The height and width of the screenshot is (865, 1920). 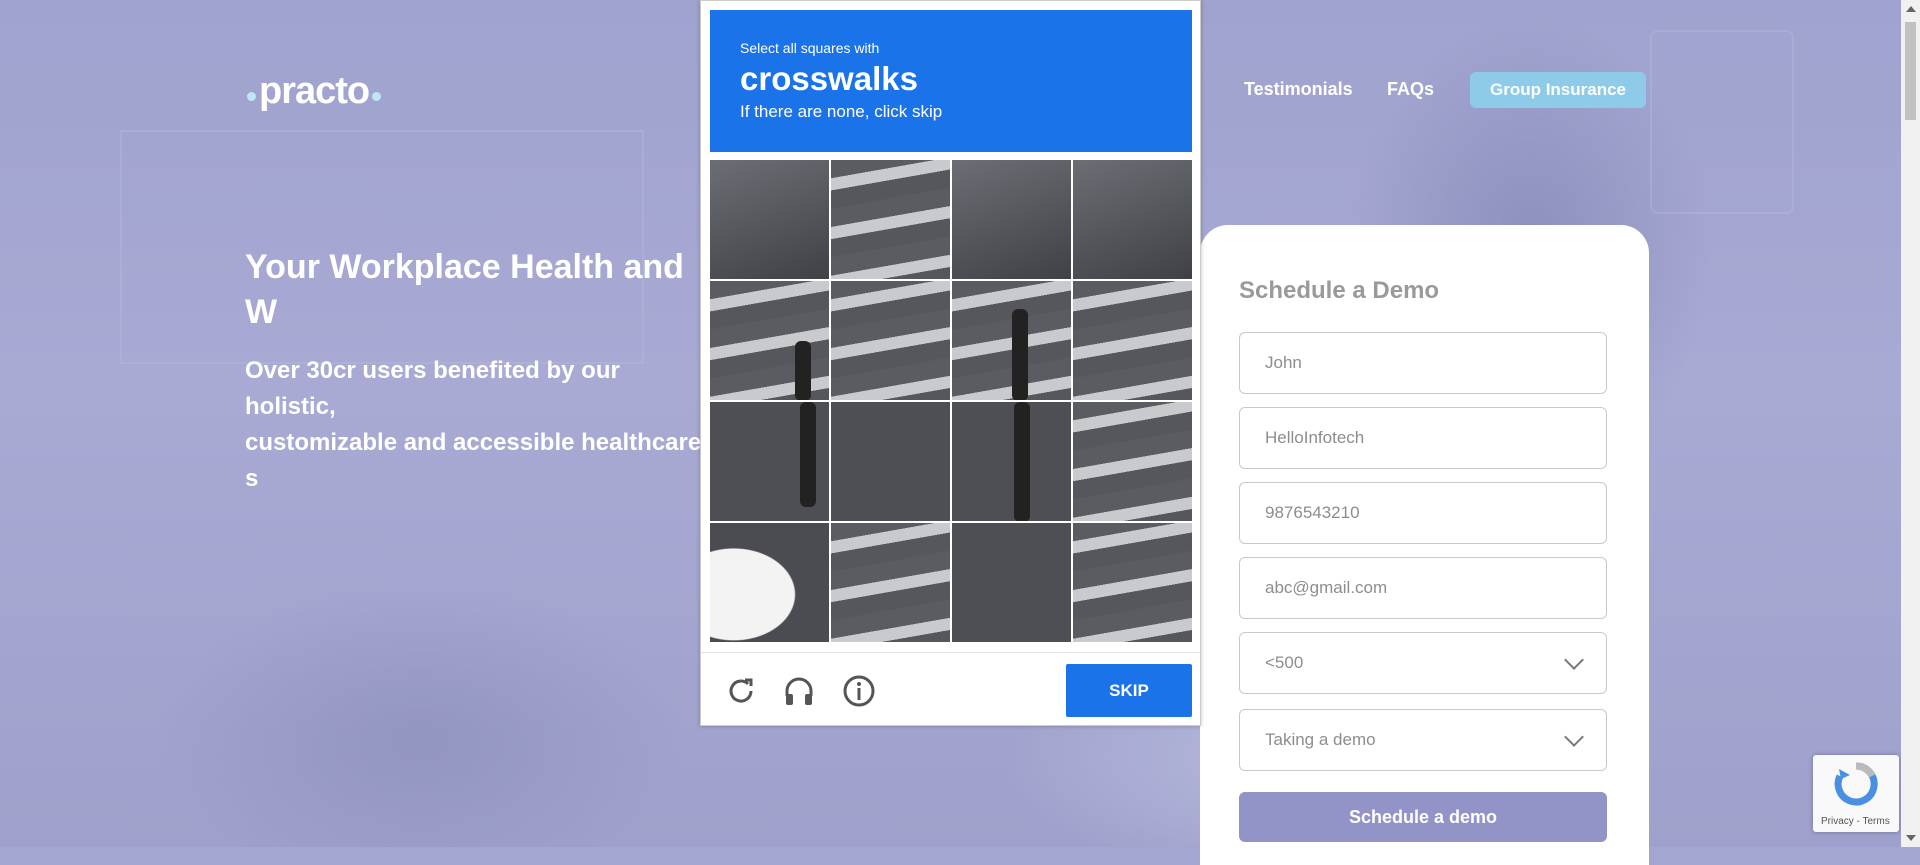 I want to click on interest-value: Taking a demo, so click(x=1320, y=739).